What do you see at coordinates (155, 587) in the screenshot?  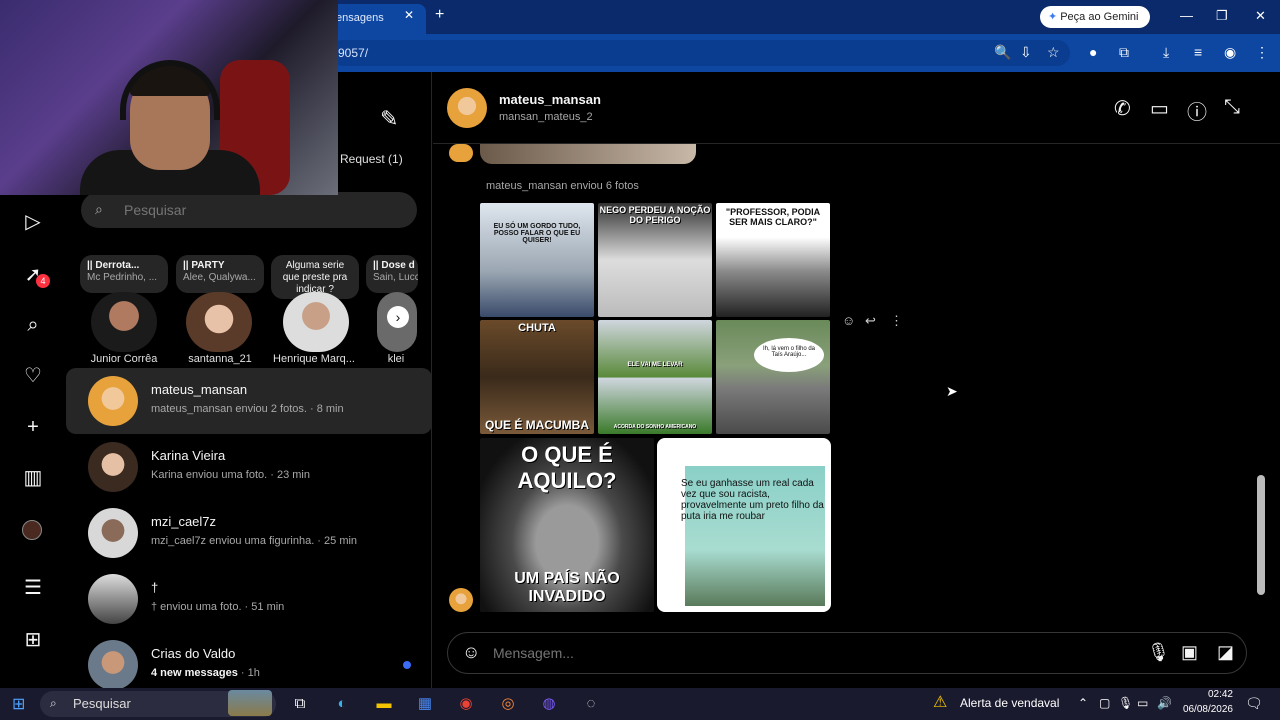 I see `thread-name: †` at bounding box center [155, 587].